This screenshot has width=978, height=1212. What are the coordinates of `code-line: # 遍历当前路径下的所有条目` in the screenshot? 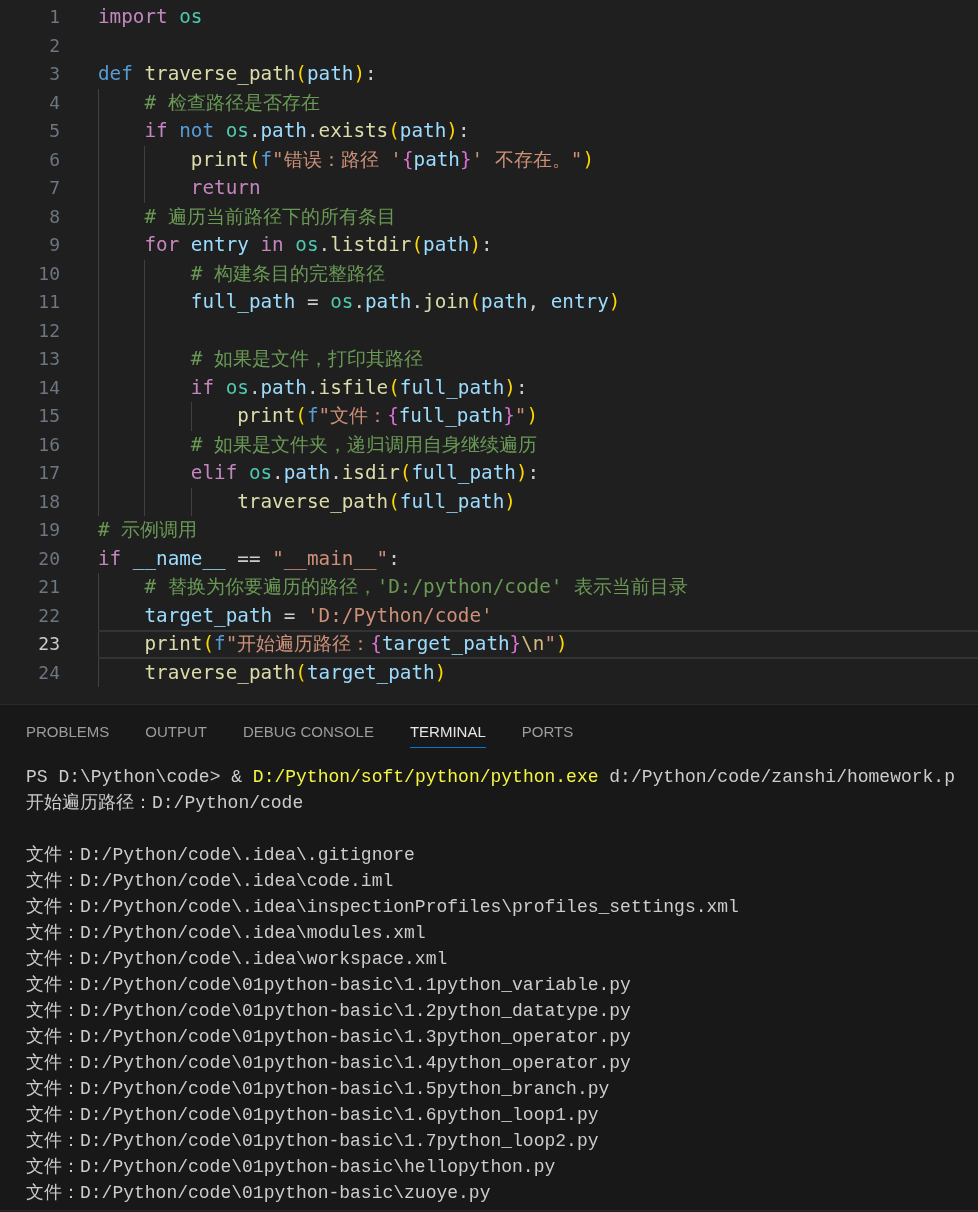 It's located at (538, 216).